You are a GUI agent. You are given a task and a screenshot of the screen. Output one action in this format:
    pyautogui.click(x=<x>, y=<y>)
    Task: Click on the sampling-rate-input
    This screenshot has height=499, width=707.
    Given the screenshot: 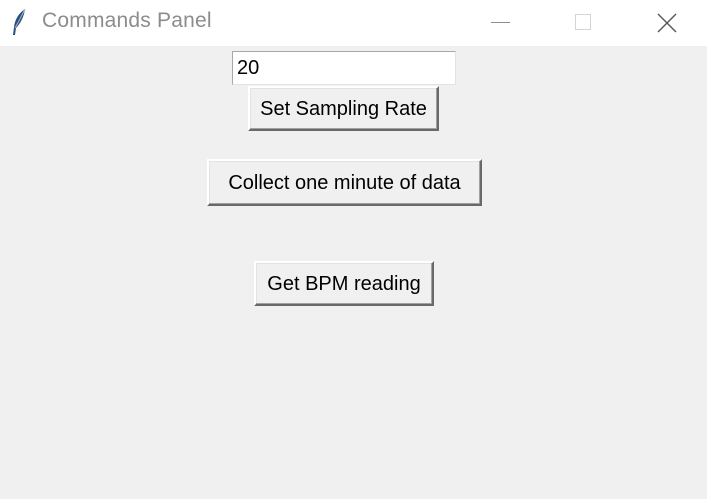 What is the action you would take?
    pyautogui.click(x=344, y=68)
    